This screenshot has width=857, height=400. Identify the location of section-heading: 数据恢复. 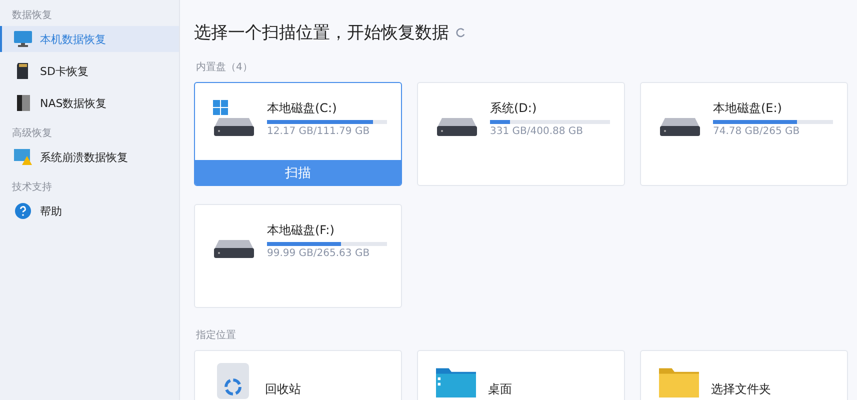
(32, 15).